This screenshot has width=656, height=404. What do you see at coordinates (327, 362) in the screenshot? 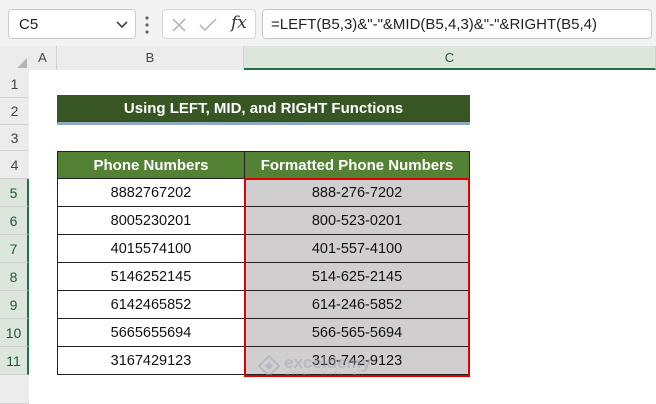
I see `watermark-name: exceldemy` at bounding box center [327, 362].